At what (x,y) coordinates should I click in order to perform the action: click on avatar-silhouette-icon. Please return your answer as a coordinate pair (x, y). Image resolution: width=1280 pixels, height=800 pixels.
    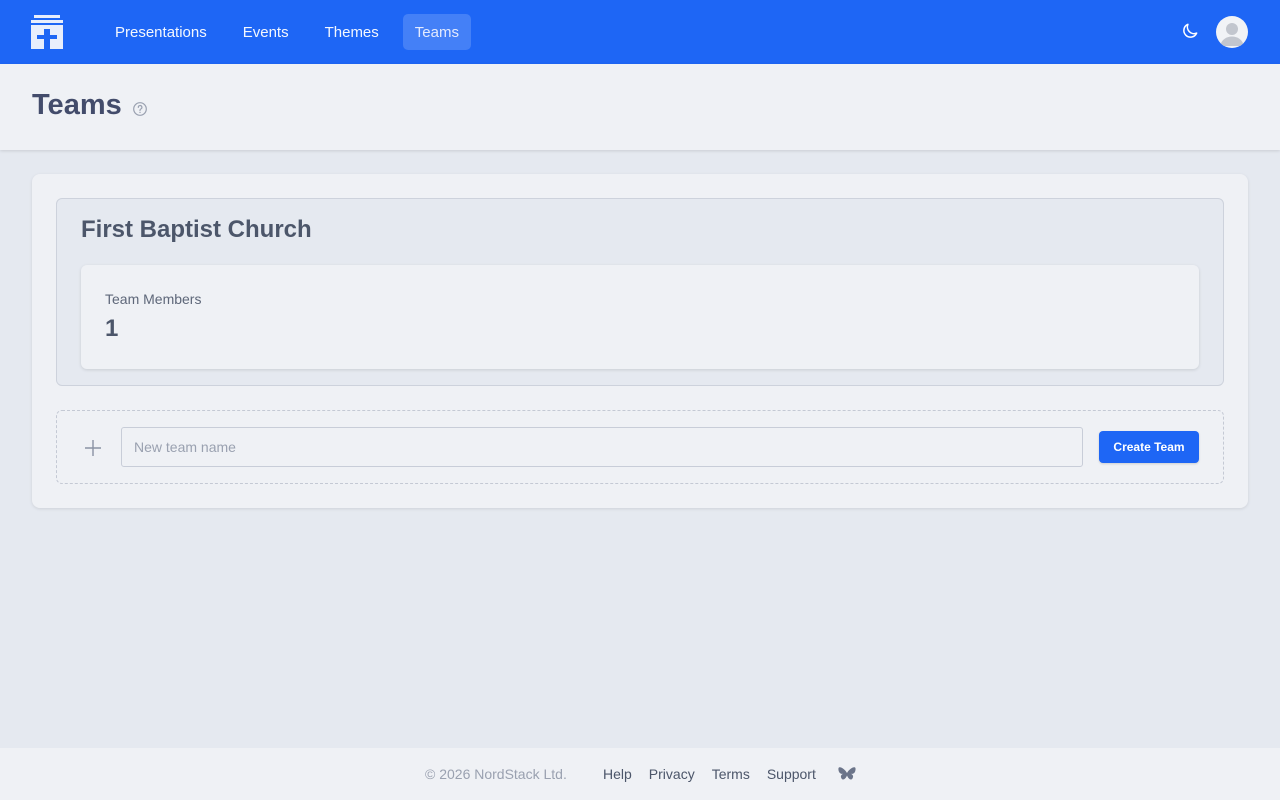
    Looking at the image, I should click on (1232, 34).